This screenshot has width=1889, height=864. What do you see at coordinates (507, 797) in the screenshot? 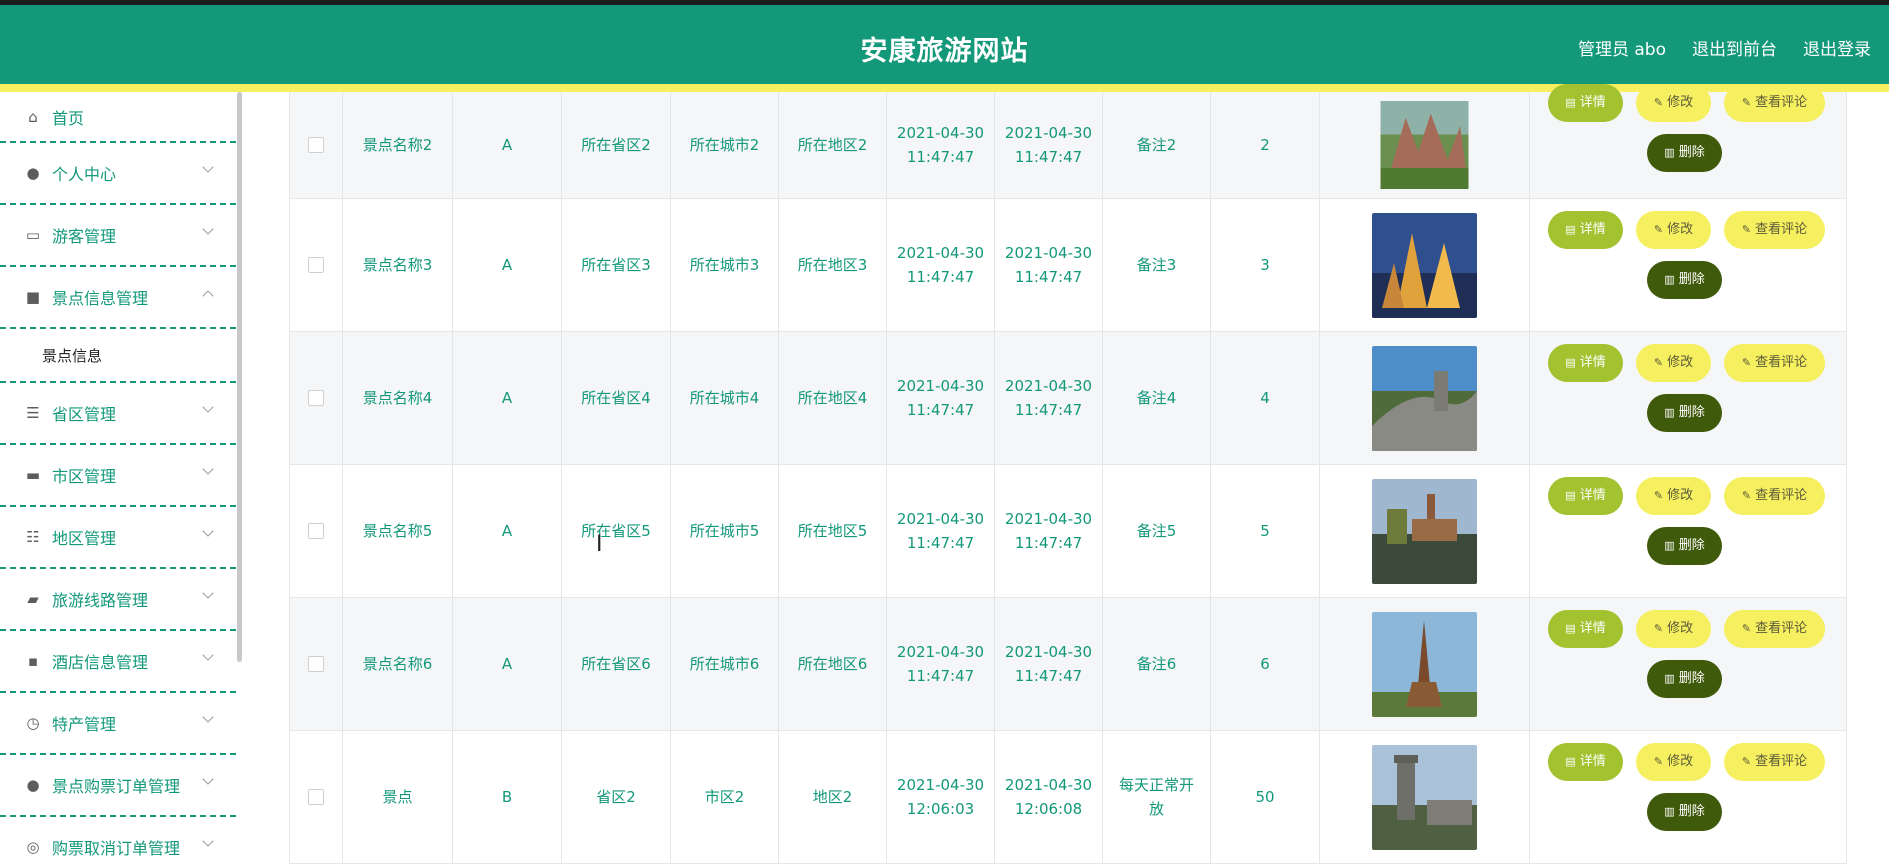
I see `attraction-grade: B` at bounding box center [507, 797].